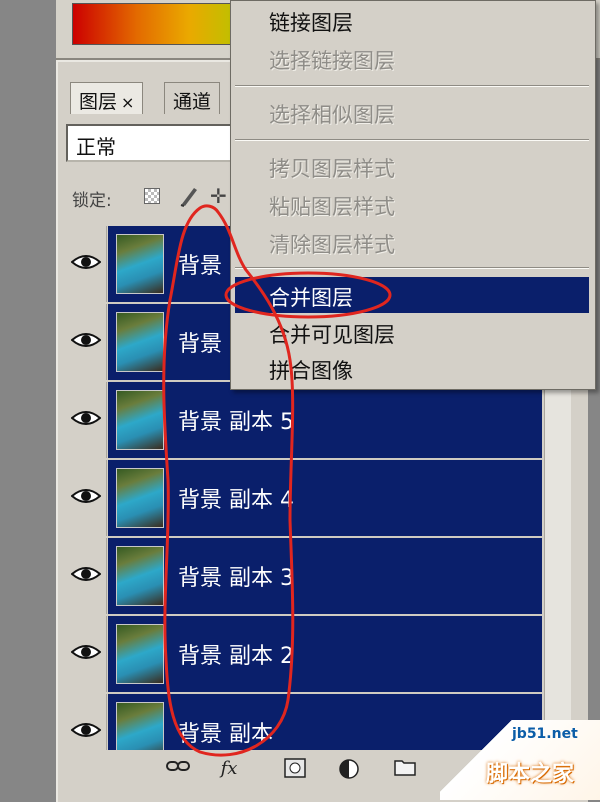  I want to click on layer-item: 背景 副本 4, so click(325, 499).